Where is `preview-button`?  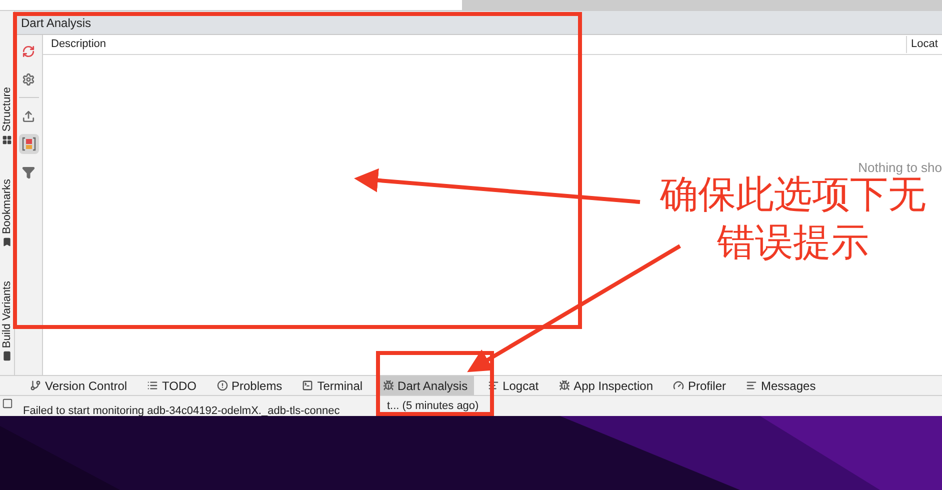
preview-button is located at coordinates (28, 144).